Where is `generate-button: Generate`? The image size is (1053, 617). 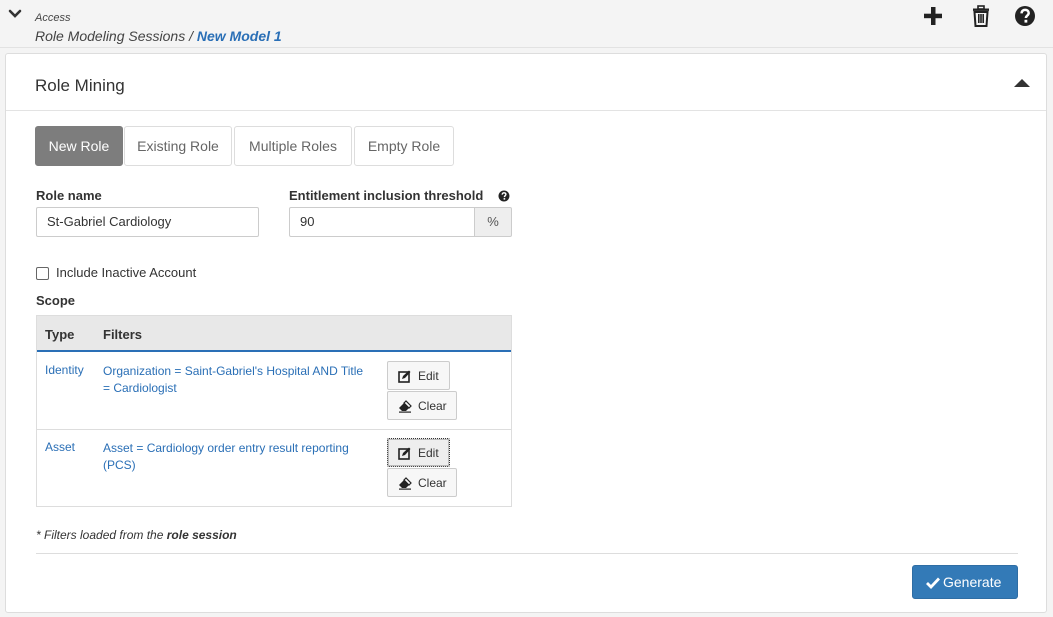
generate-button: Generate is located at coordinates (965, 582).